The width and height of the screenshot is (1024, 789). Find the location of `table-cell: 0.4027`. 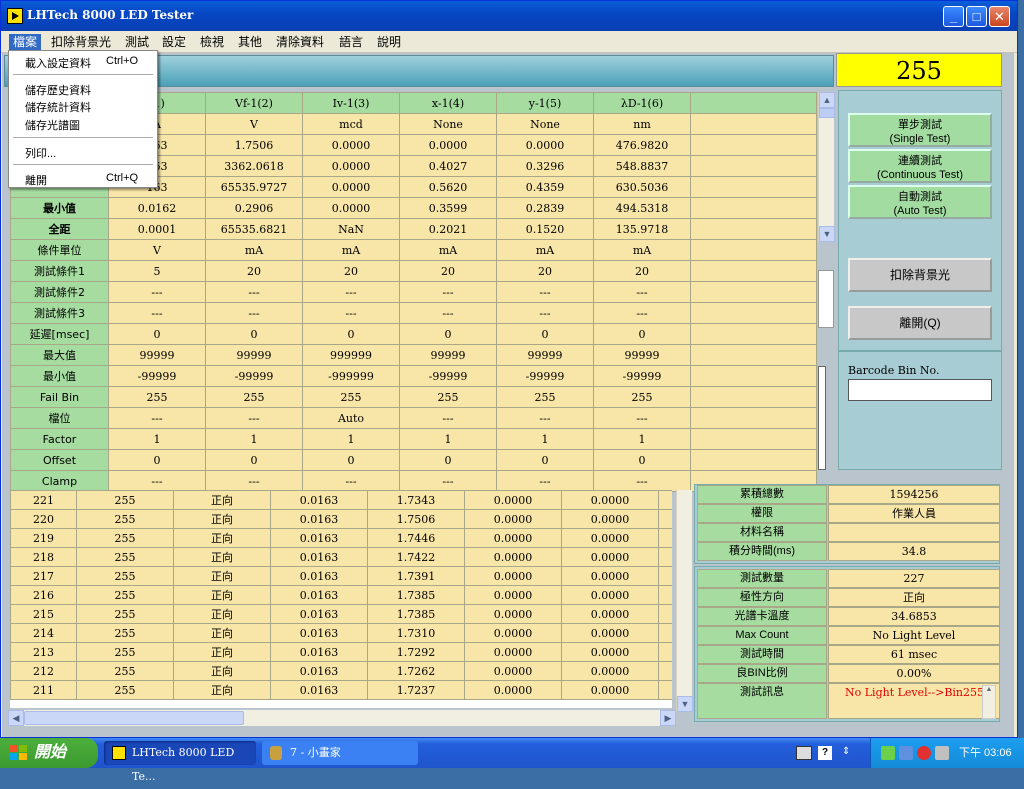

table-cell: 0.4027 is located at coordinates (448, 166).